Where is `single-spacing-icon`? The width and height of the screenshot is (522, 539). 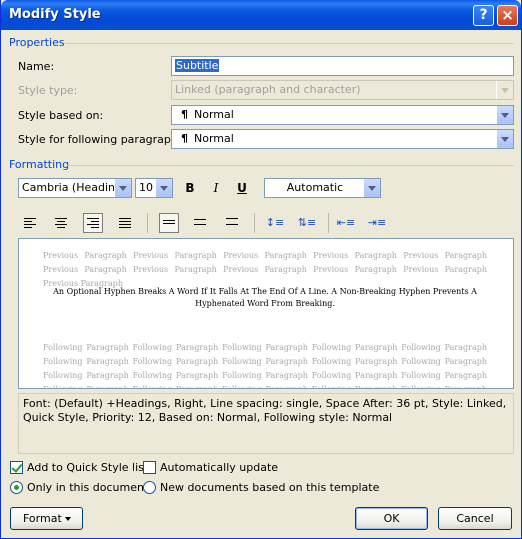 single-spacing-icon is located at coordinates (169, 225).